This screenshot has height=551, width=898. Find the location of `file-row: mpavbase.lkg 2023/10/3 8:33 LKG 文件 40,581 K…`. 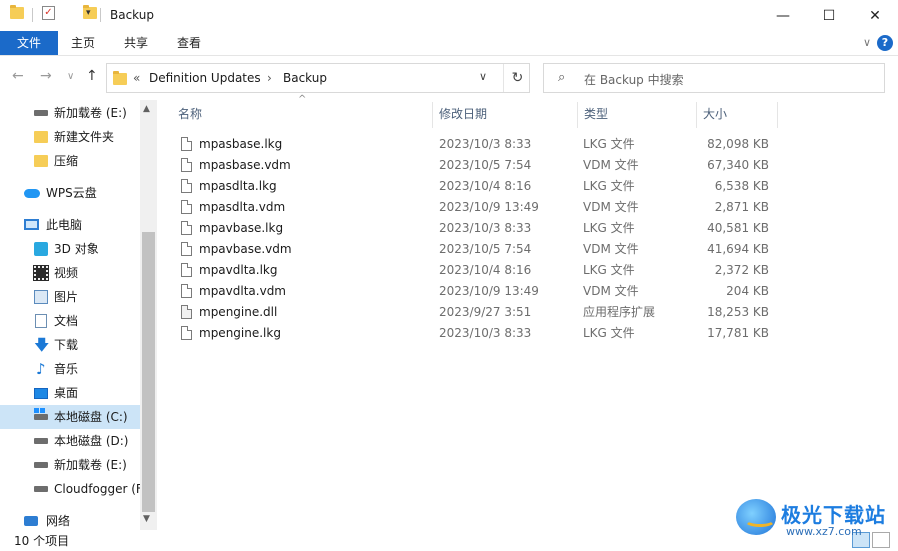

file-row: mpavbase.lkg 2023/10/3 8:33 LKG 文件 40,581 K… is located at coordinates (475, 228).